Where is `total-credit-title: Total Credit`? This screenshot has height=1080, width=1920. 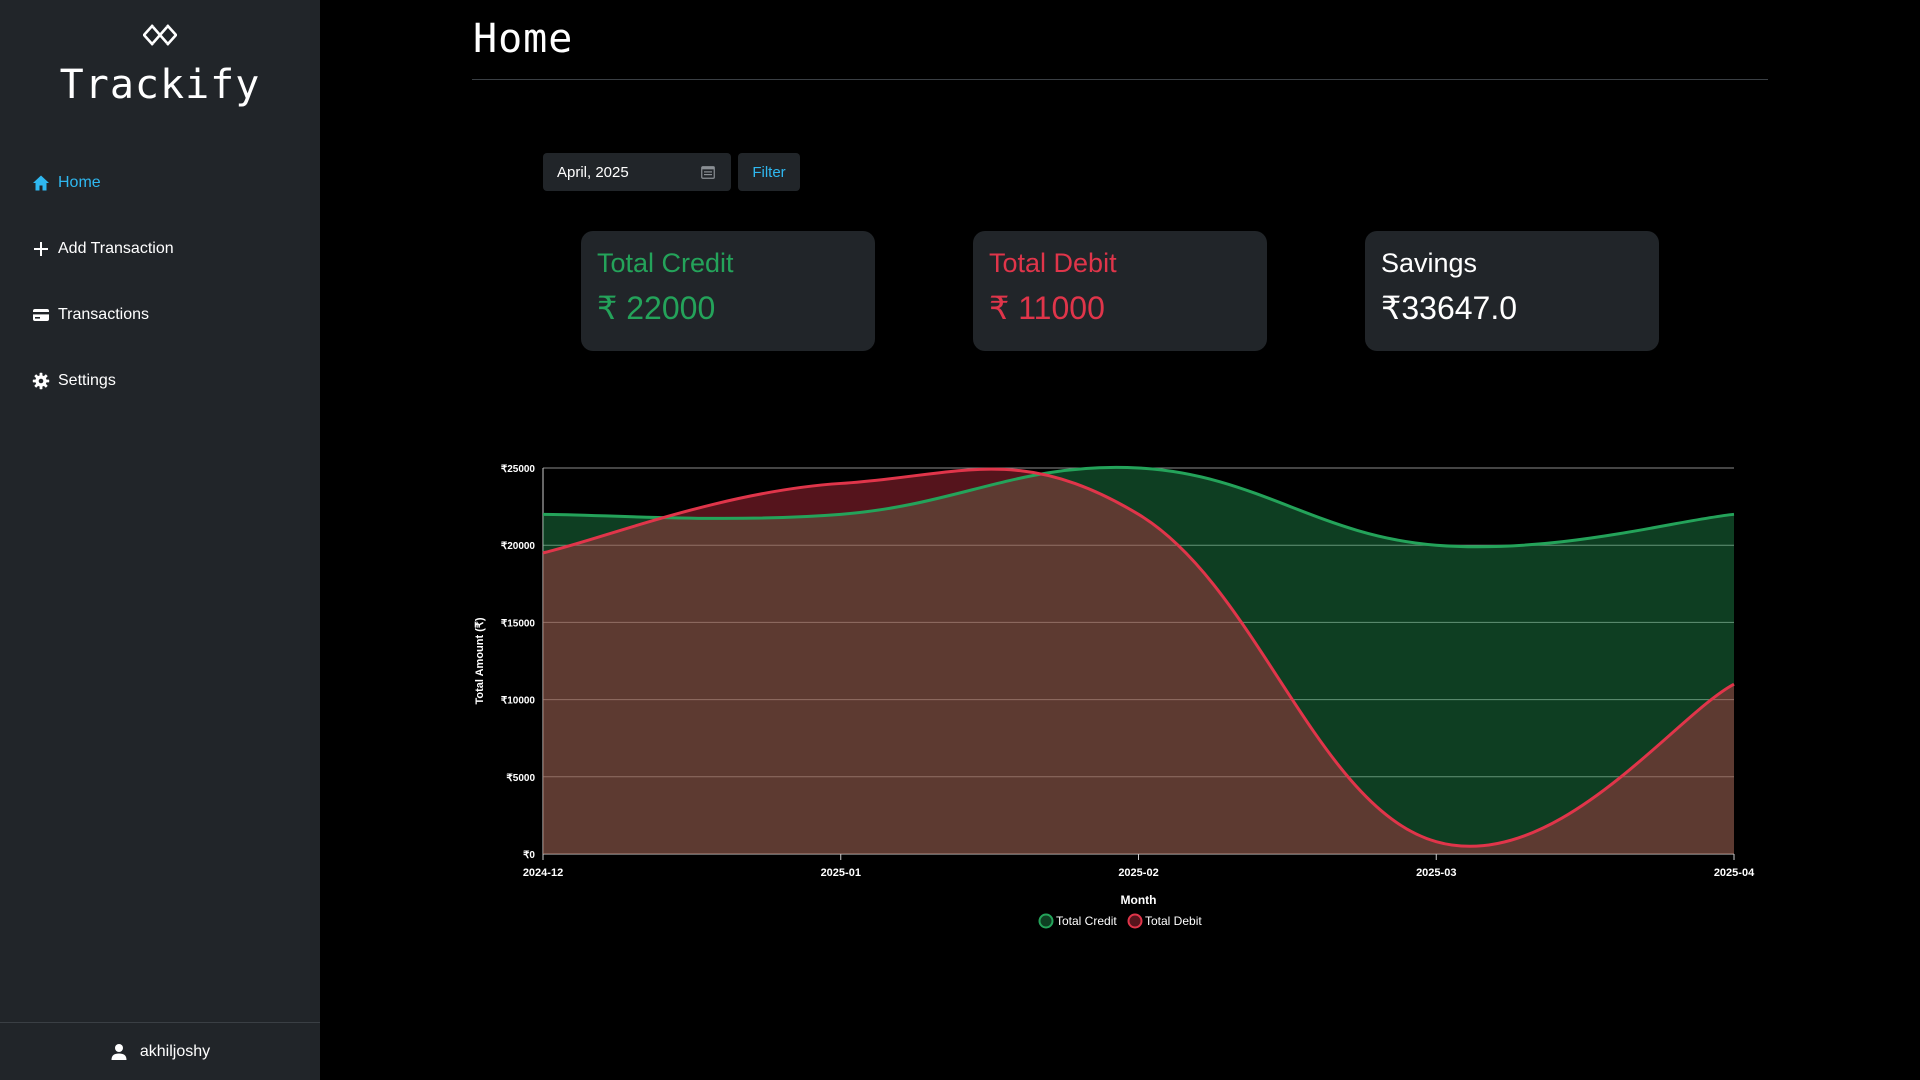
total-credit-title: Total Credit is located at coordinates (665, 263).